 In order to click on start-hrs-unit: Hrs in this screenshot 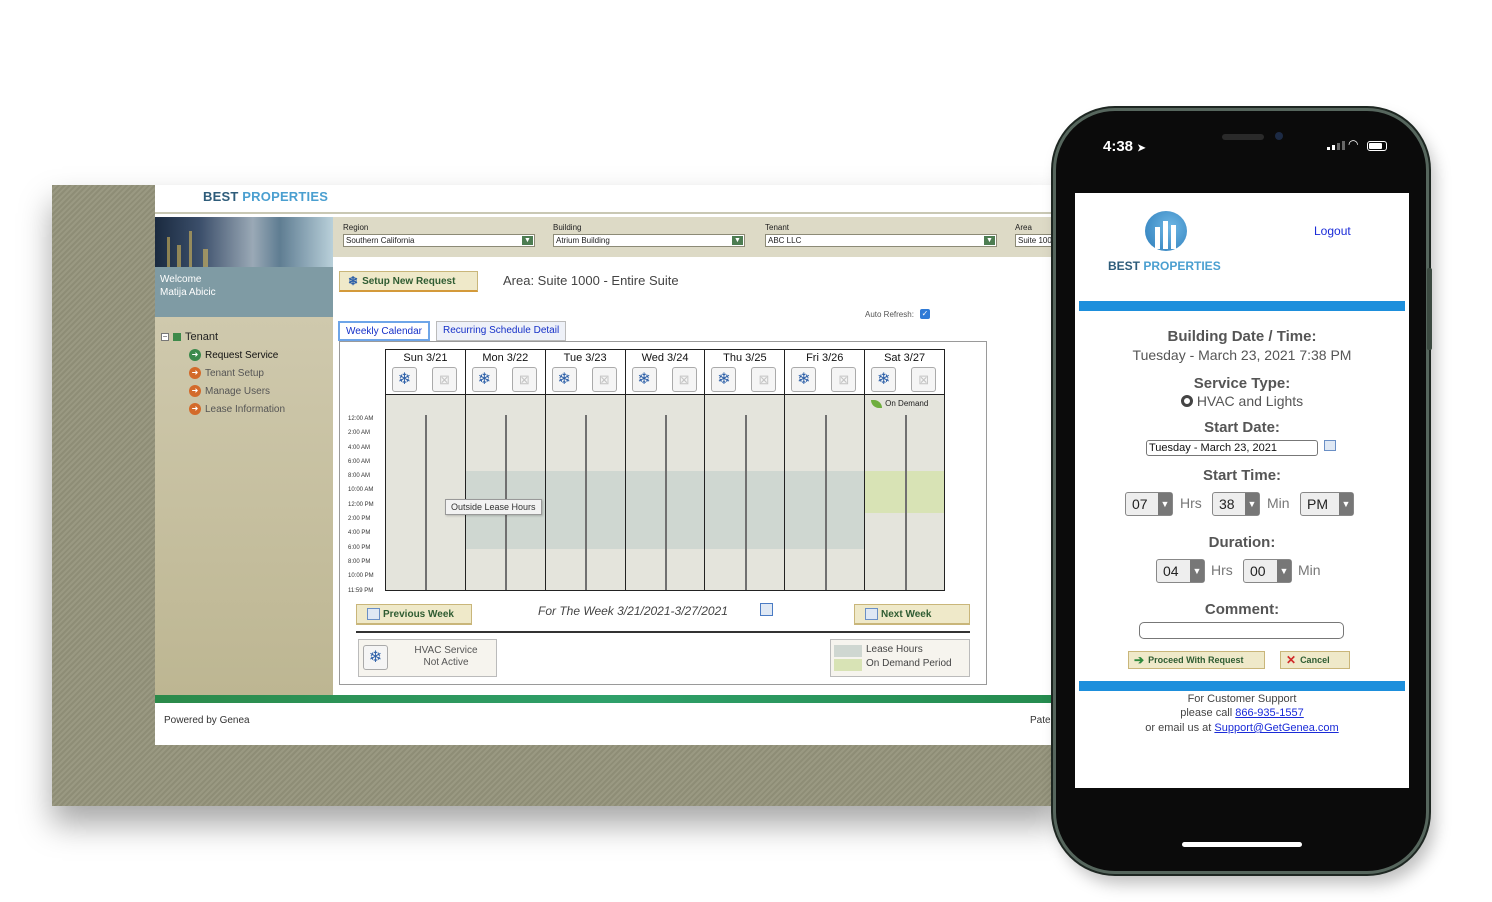, I will do `click(1191, 503)`.